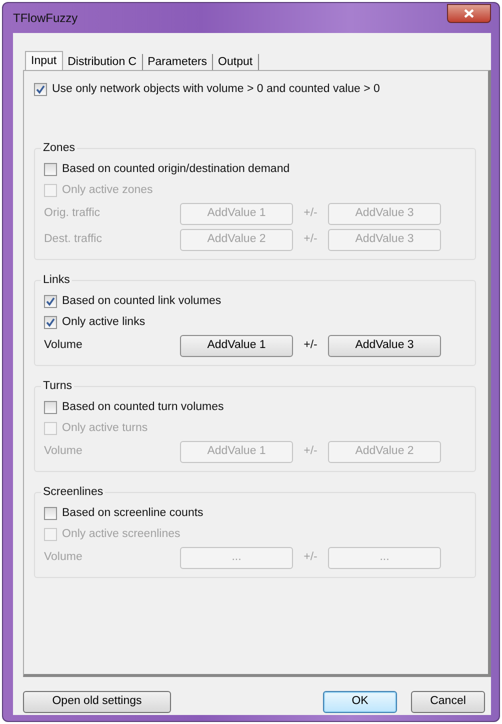 The width and height of the screenshot is (502, 724). What do you see at coordinates (176, 169) in the screenshot?
I see `checkbox-label: Based on counted origin/destination demand` at bounding box center [176, 169].